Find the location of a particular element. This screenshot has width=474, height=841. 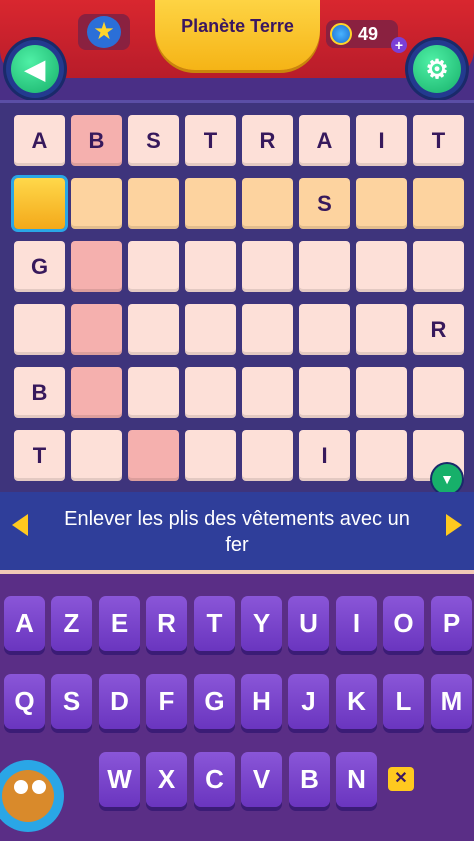

key-l: L is located at coordinates (403, 701).